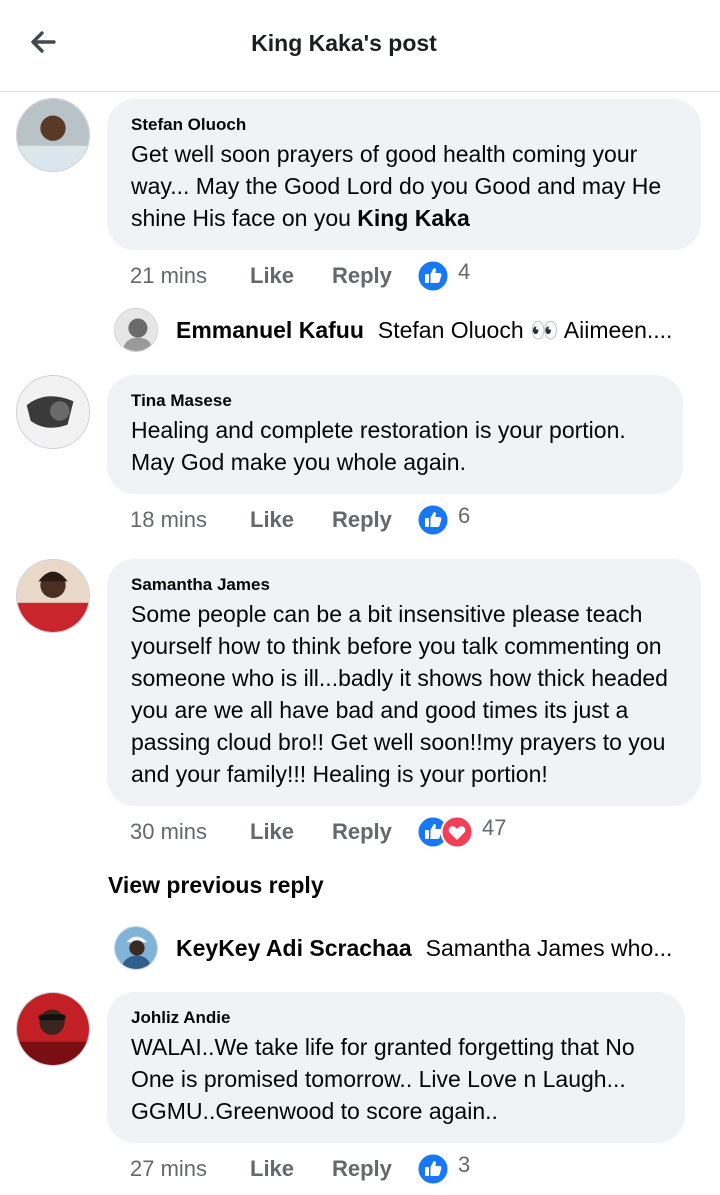 Image resolution: width=720 pixels, height=1195 pixels. Describe the element at coordinates (395, 401) in the screenshot. I see `comment-author: Tina Masese` at that location.